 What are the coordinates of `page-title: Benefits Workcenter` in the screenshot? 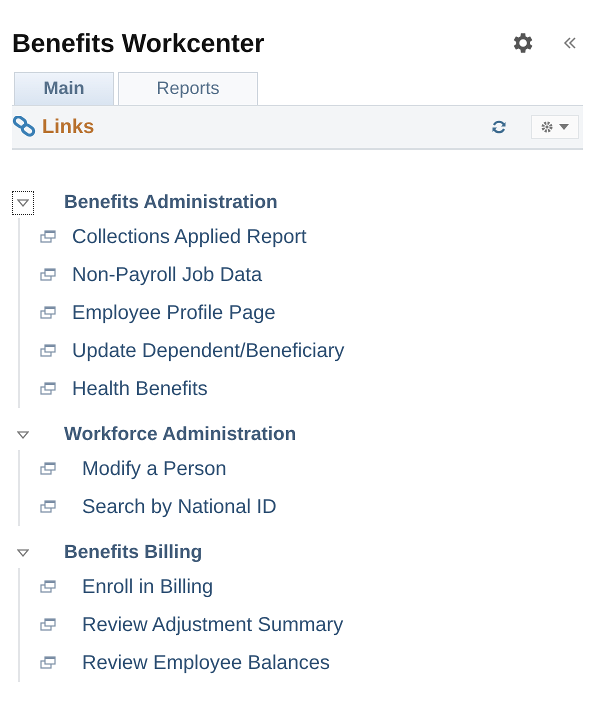 It's located at (139, 43).